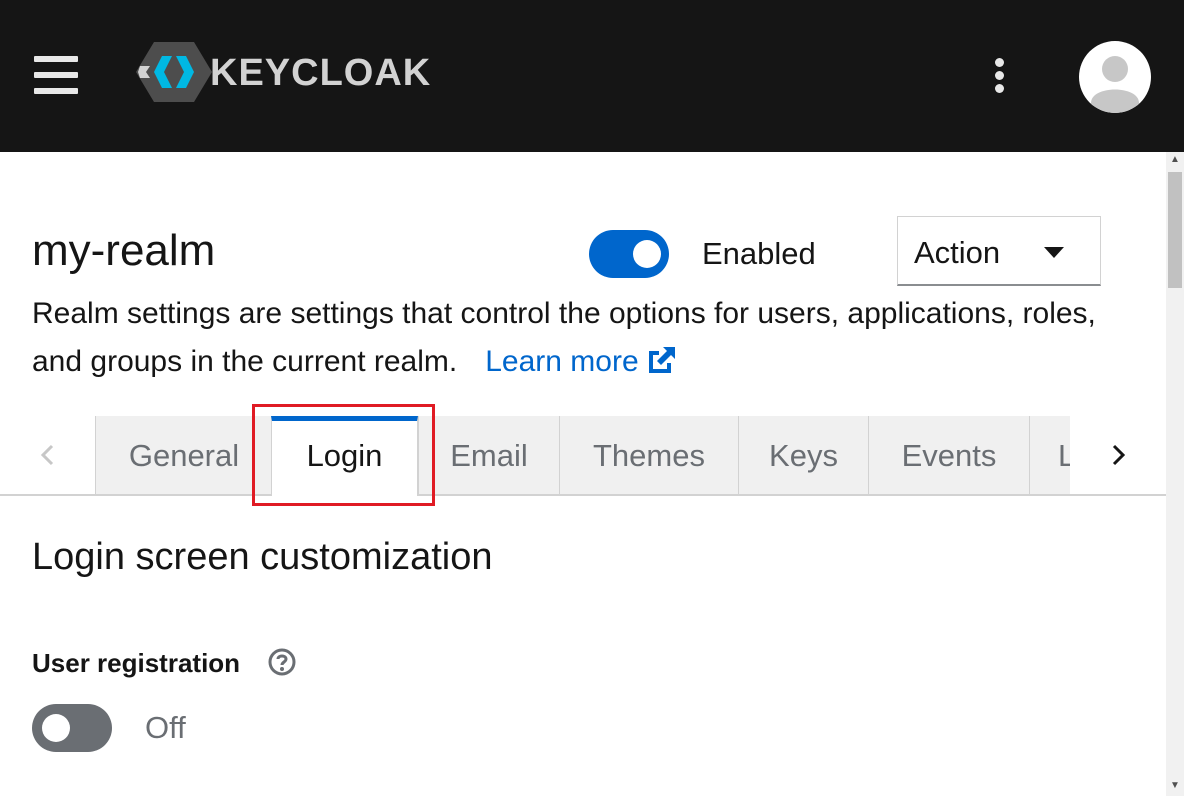 This screenshot has width=1184, height=796. I want to click on tab-scroll-left-button, so click(47, 455).